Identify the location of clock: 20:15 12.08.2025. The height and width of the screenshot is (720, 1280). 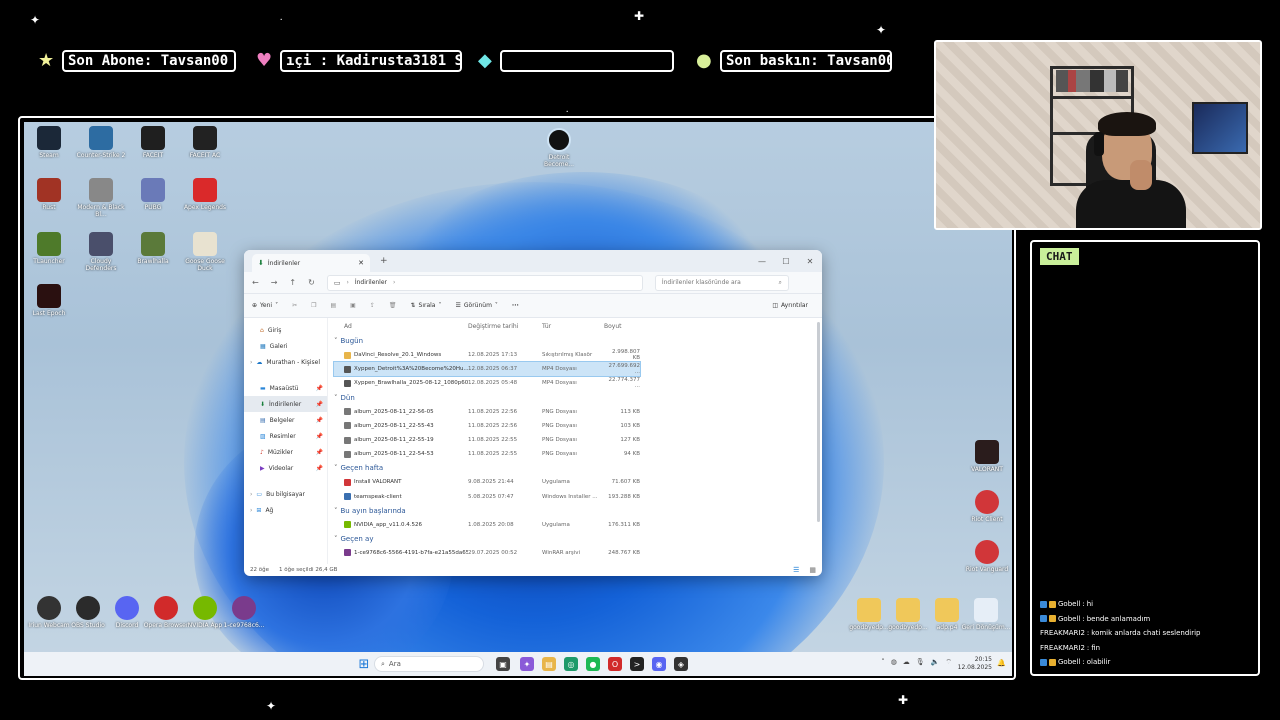
(975, 664).